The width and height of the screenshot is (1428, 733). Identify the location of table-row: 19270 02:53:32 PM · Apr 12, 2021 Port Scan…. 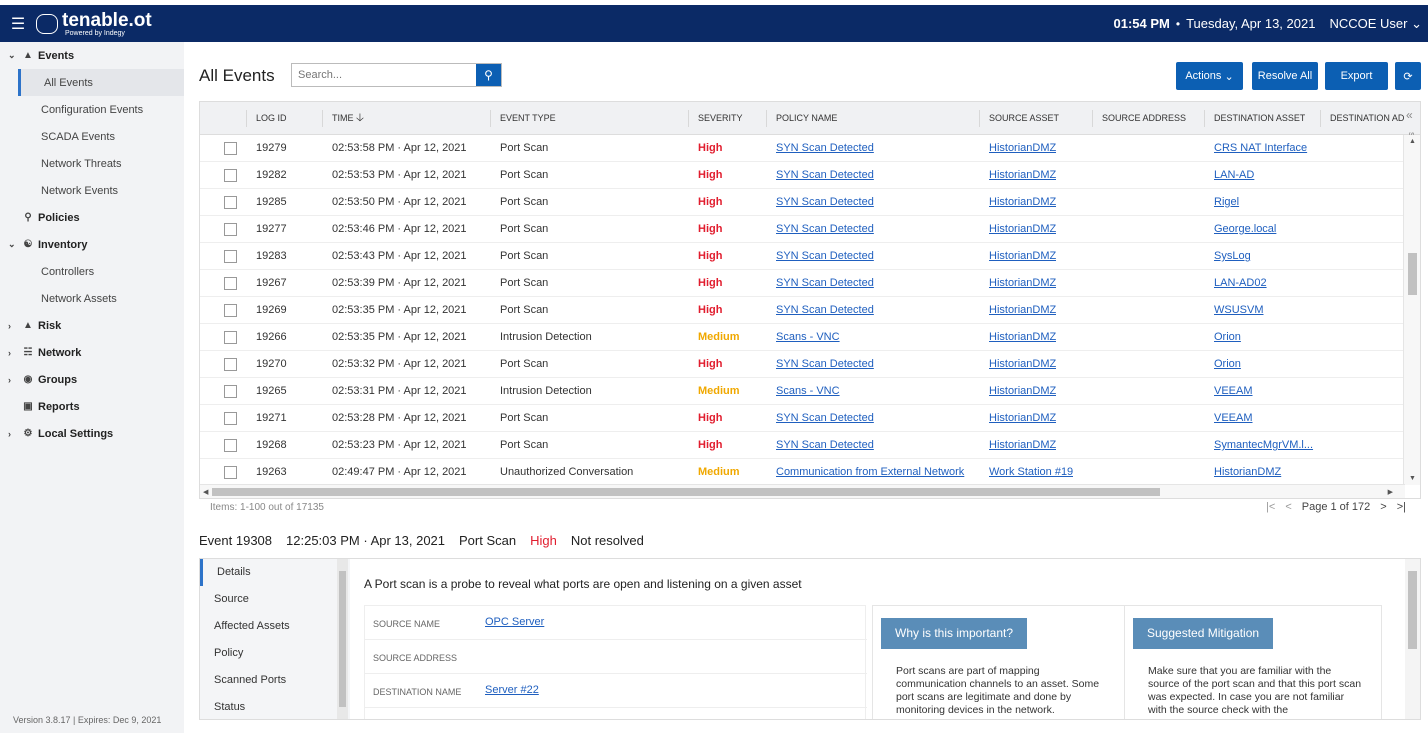
(802, 364).